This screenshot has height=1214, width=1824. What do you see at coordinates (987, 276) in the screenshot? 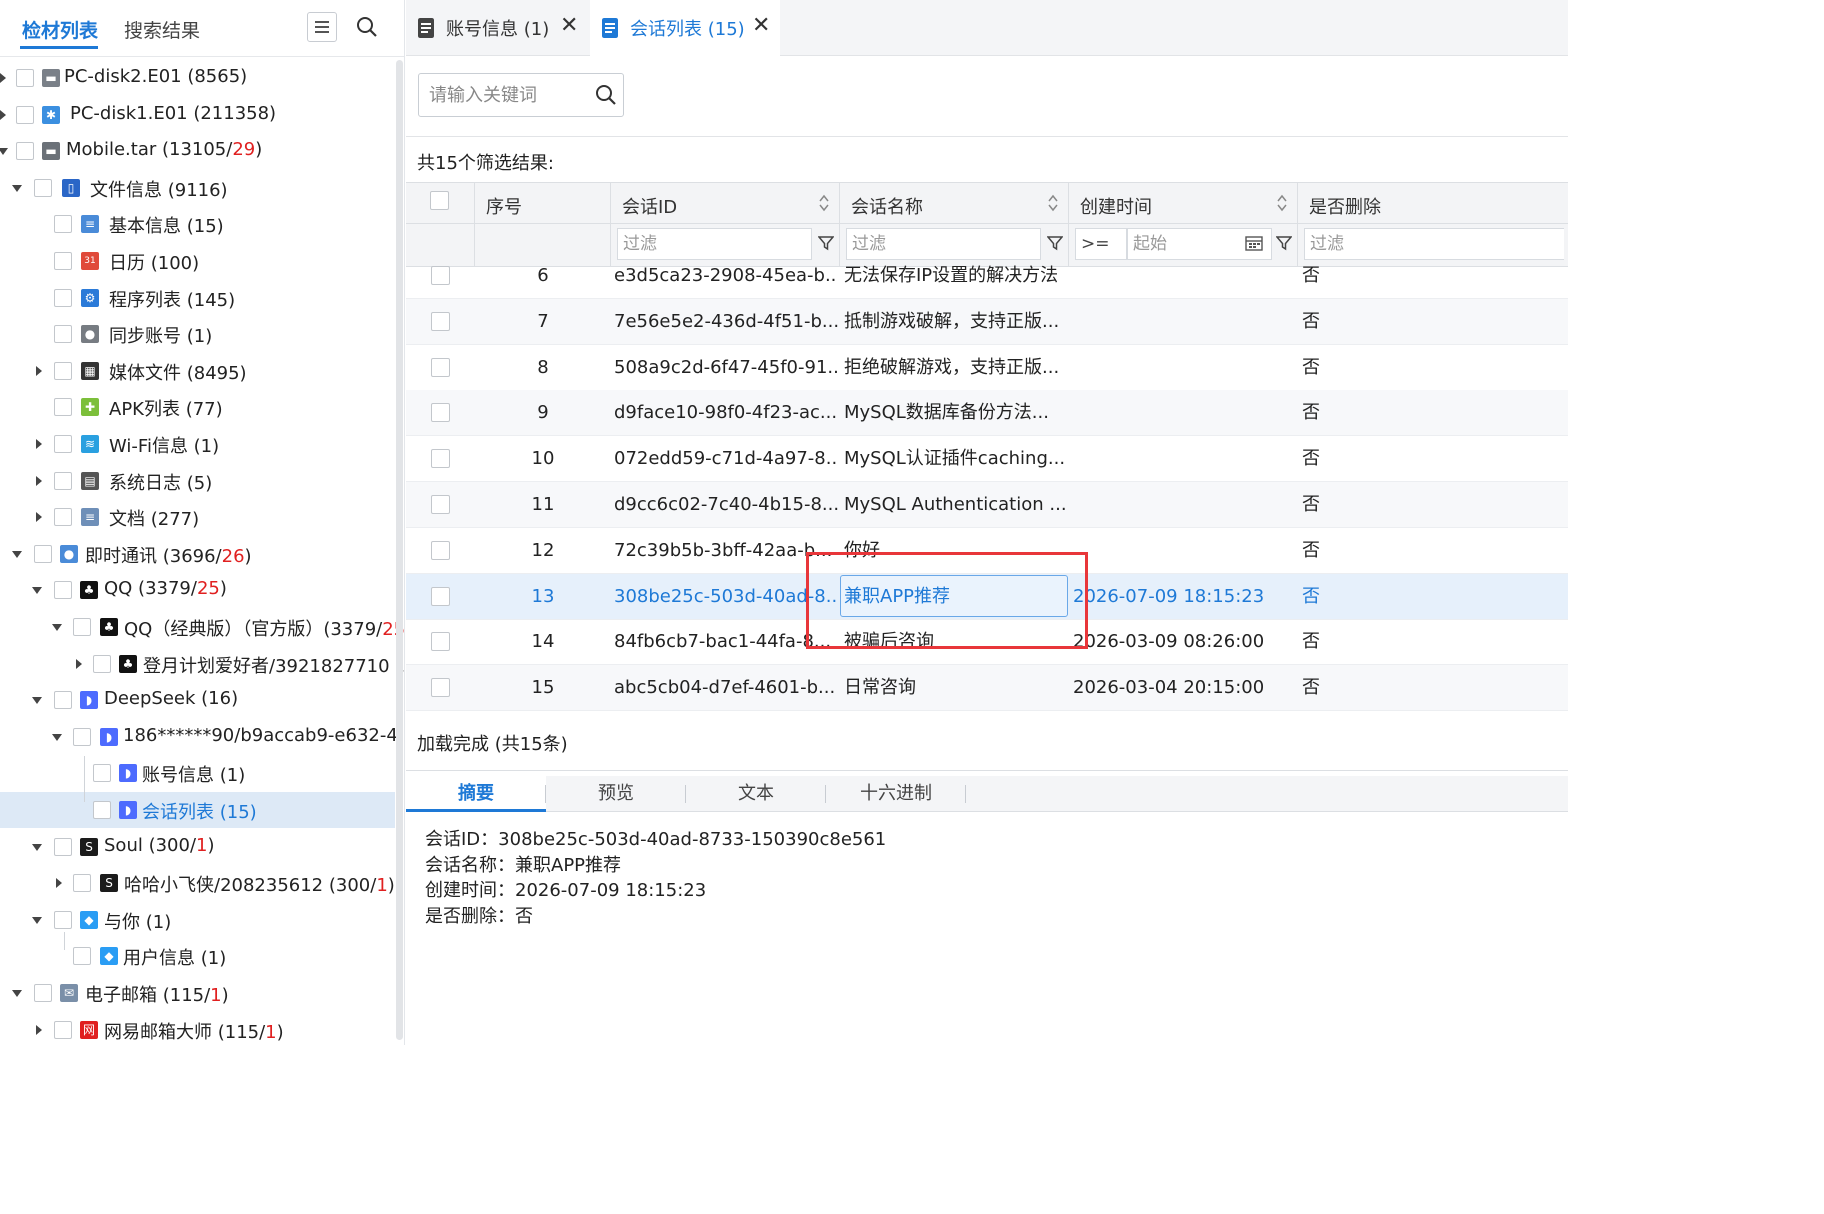
I see `table-row: 6 e3d5ca23-2908-45ea-b... 无法保存IP设置的解决方法 否` at bounding box center [987, 276].